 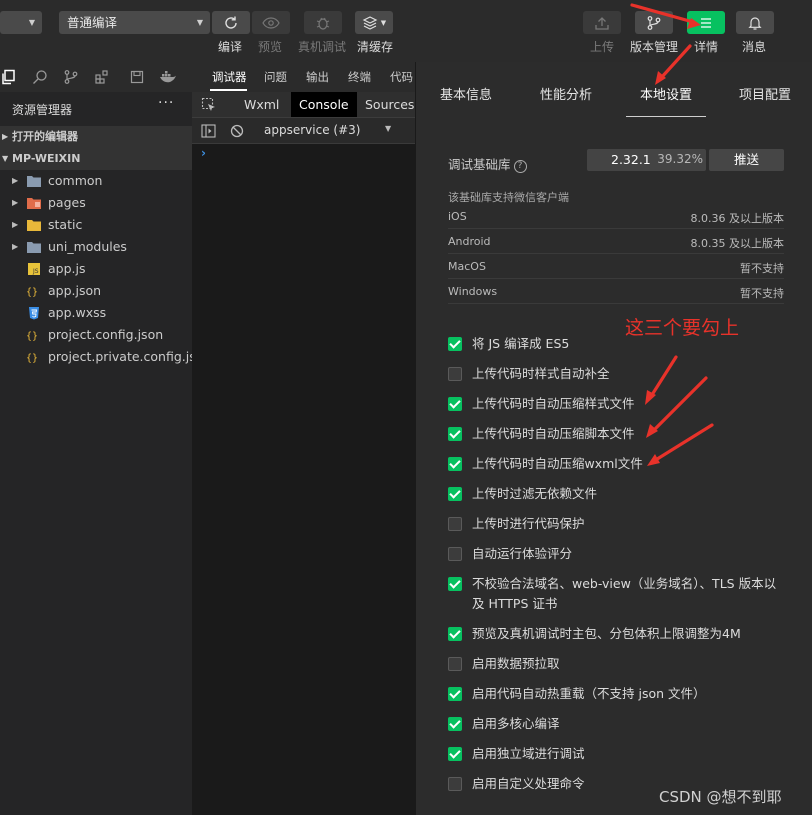 What do you see at coordinates (720, 797) in the screenshot?
I see `watermark: CSDN @想不到耶` at bounding box center [720, 797].